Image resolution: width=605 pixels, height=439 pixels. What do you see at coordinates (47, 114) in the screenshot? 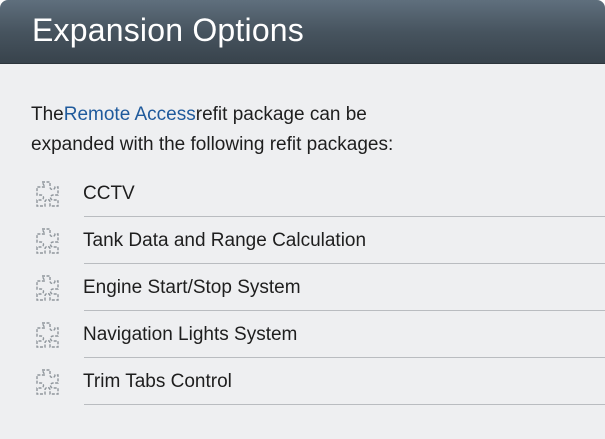
I see `intro-prefix: The` at bounding box center [47, 114].